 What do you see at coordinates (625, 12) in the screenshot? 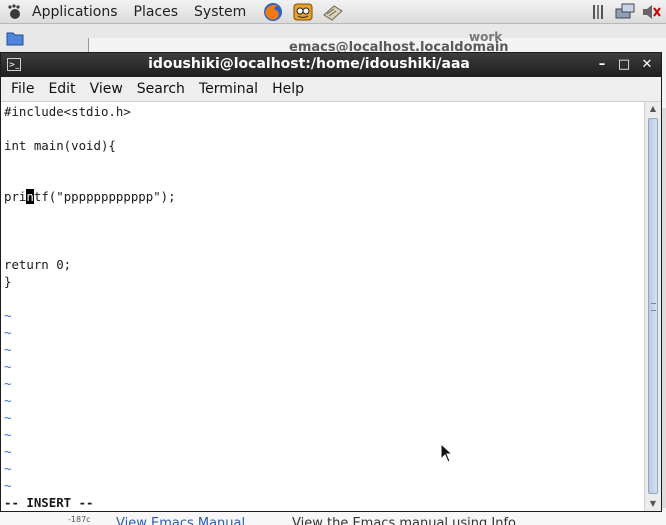
I see `network-icon` at bounding box center [625, 12].